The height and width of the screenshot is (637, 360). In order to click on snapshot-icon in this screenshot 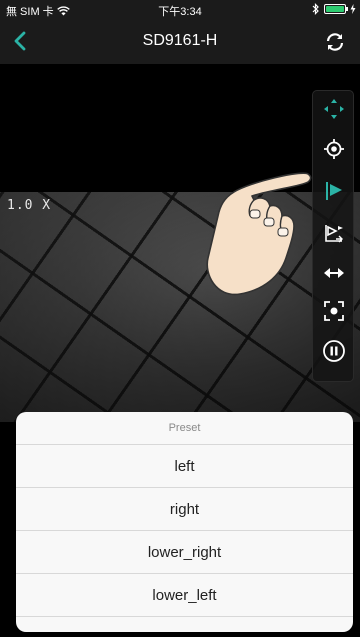, I will do `click(334, 311)`.